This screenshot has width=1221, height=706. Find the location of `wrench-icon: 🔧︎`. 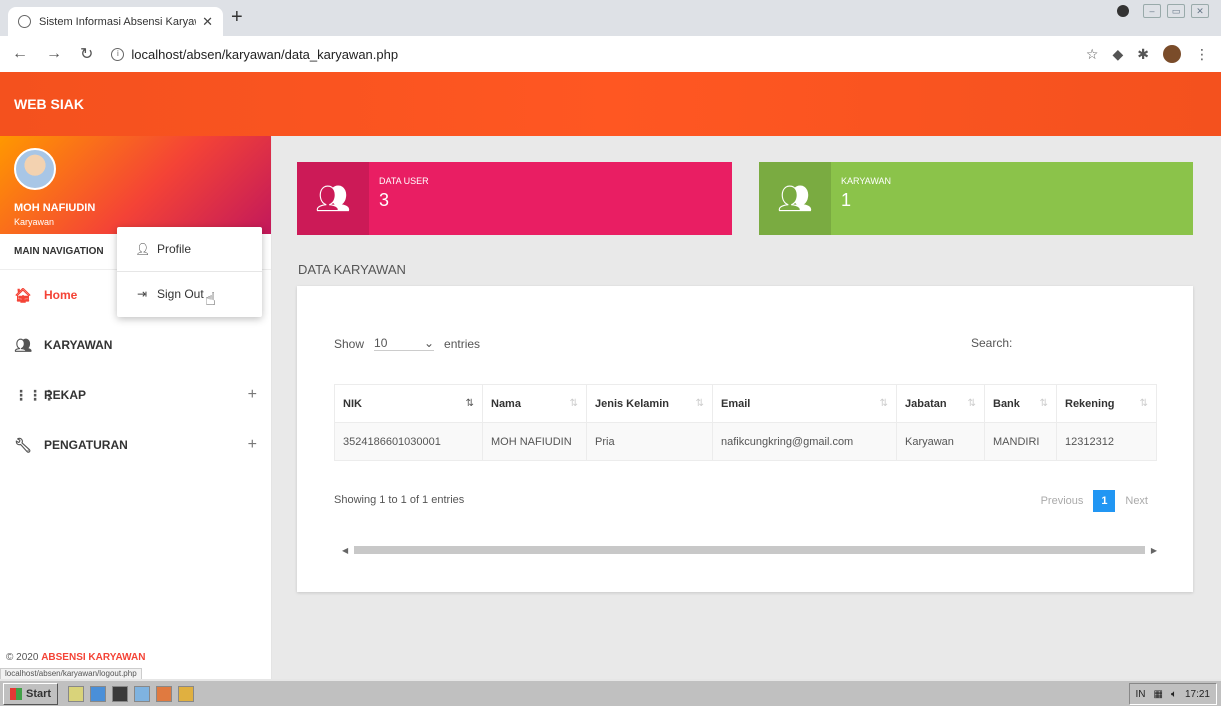

wrench-icon: 🔧︎ is located at coordinates (23, 444).